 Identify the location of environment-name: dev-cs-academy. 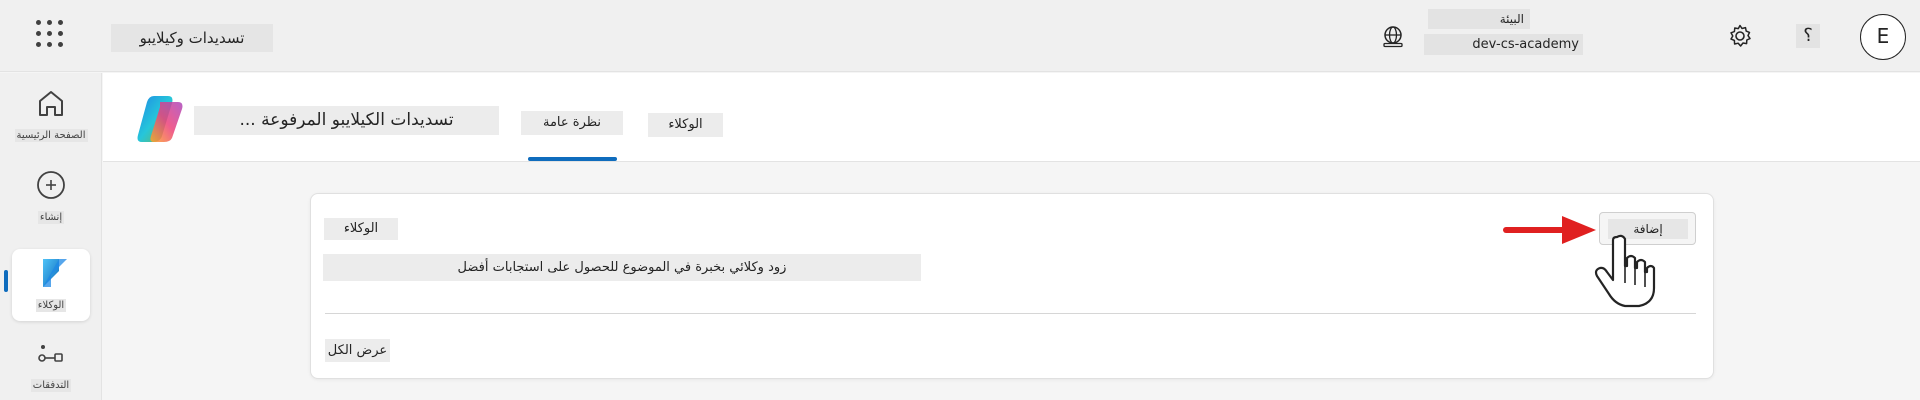
(1503, 44).